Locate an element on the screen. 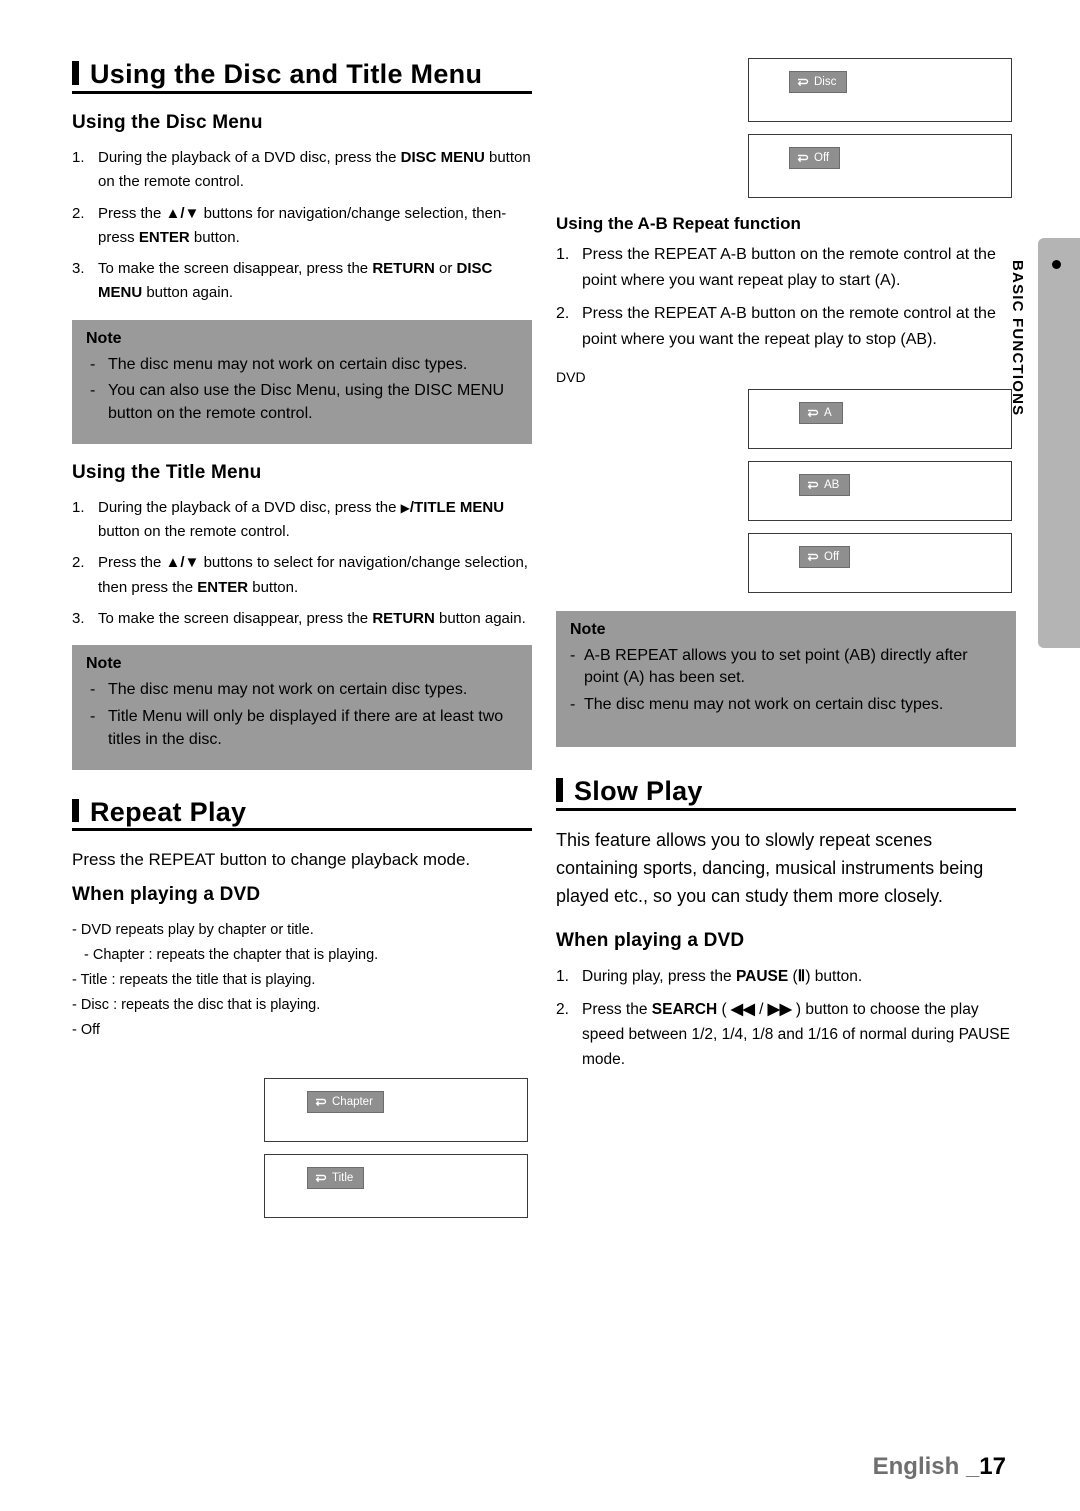 The width and height of the screenshot is (1080, 1511). section-title-repeat-play: Repeat Play is located at coordinates (302, 814).